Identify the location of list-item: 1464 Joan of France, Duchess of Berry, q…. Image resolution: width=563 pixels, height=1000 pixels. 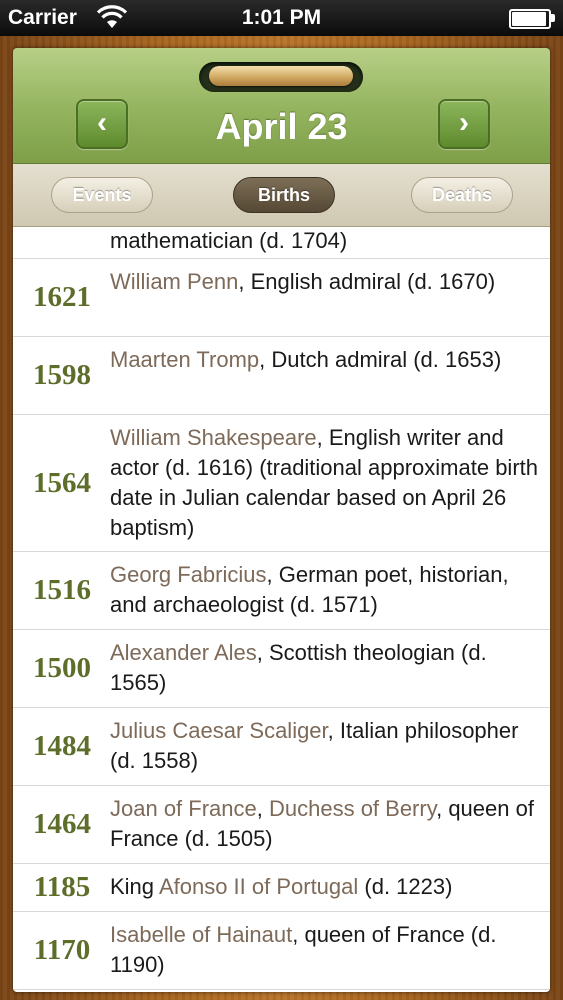
(281, 825).